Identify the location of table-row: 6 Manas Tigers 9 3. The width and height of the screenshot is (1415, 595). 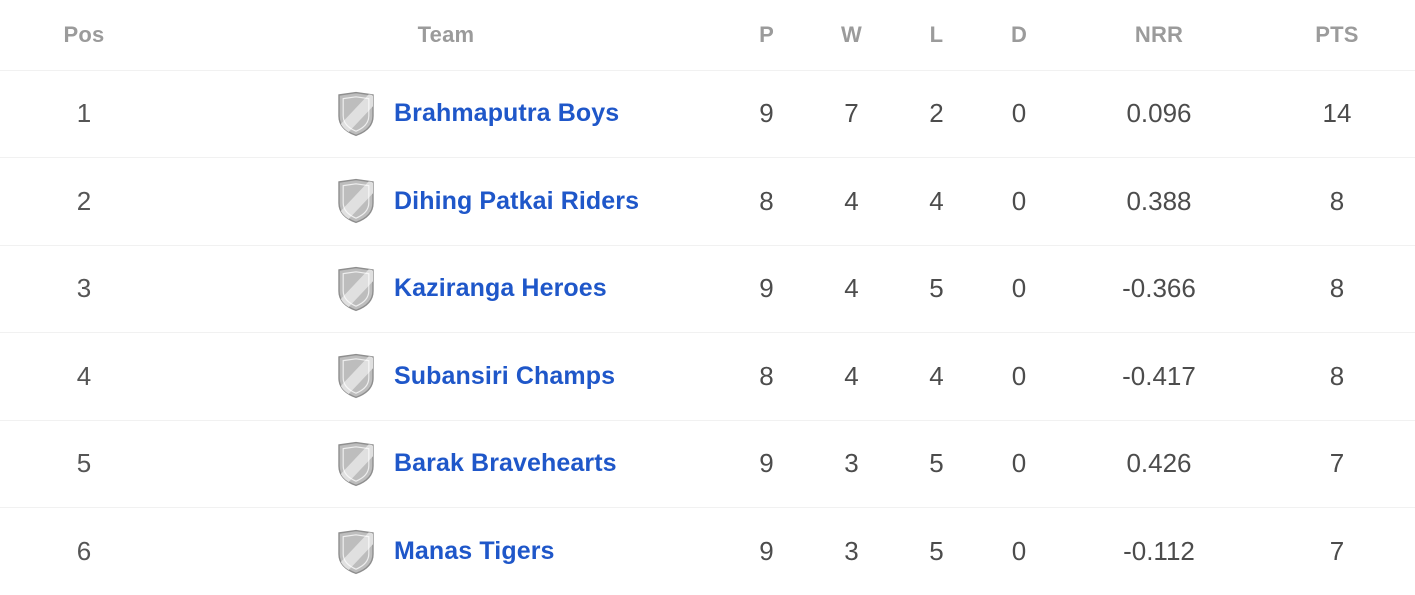
(707, 551).